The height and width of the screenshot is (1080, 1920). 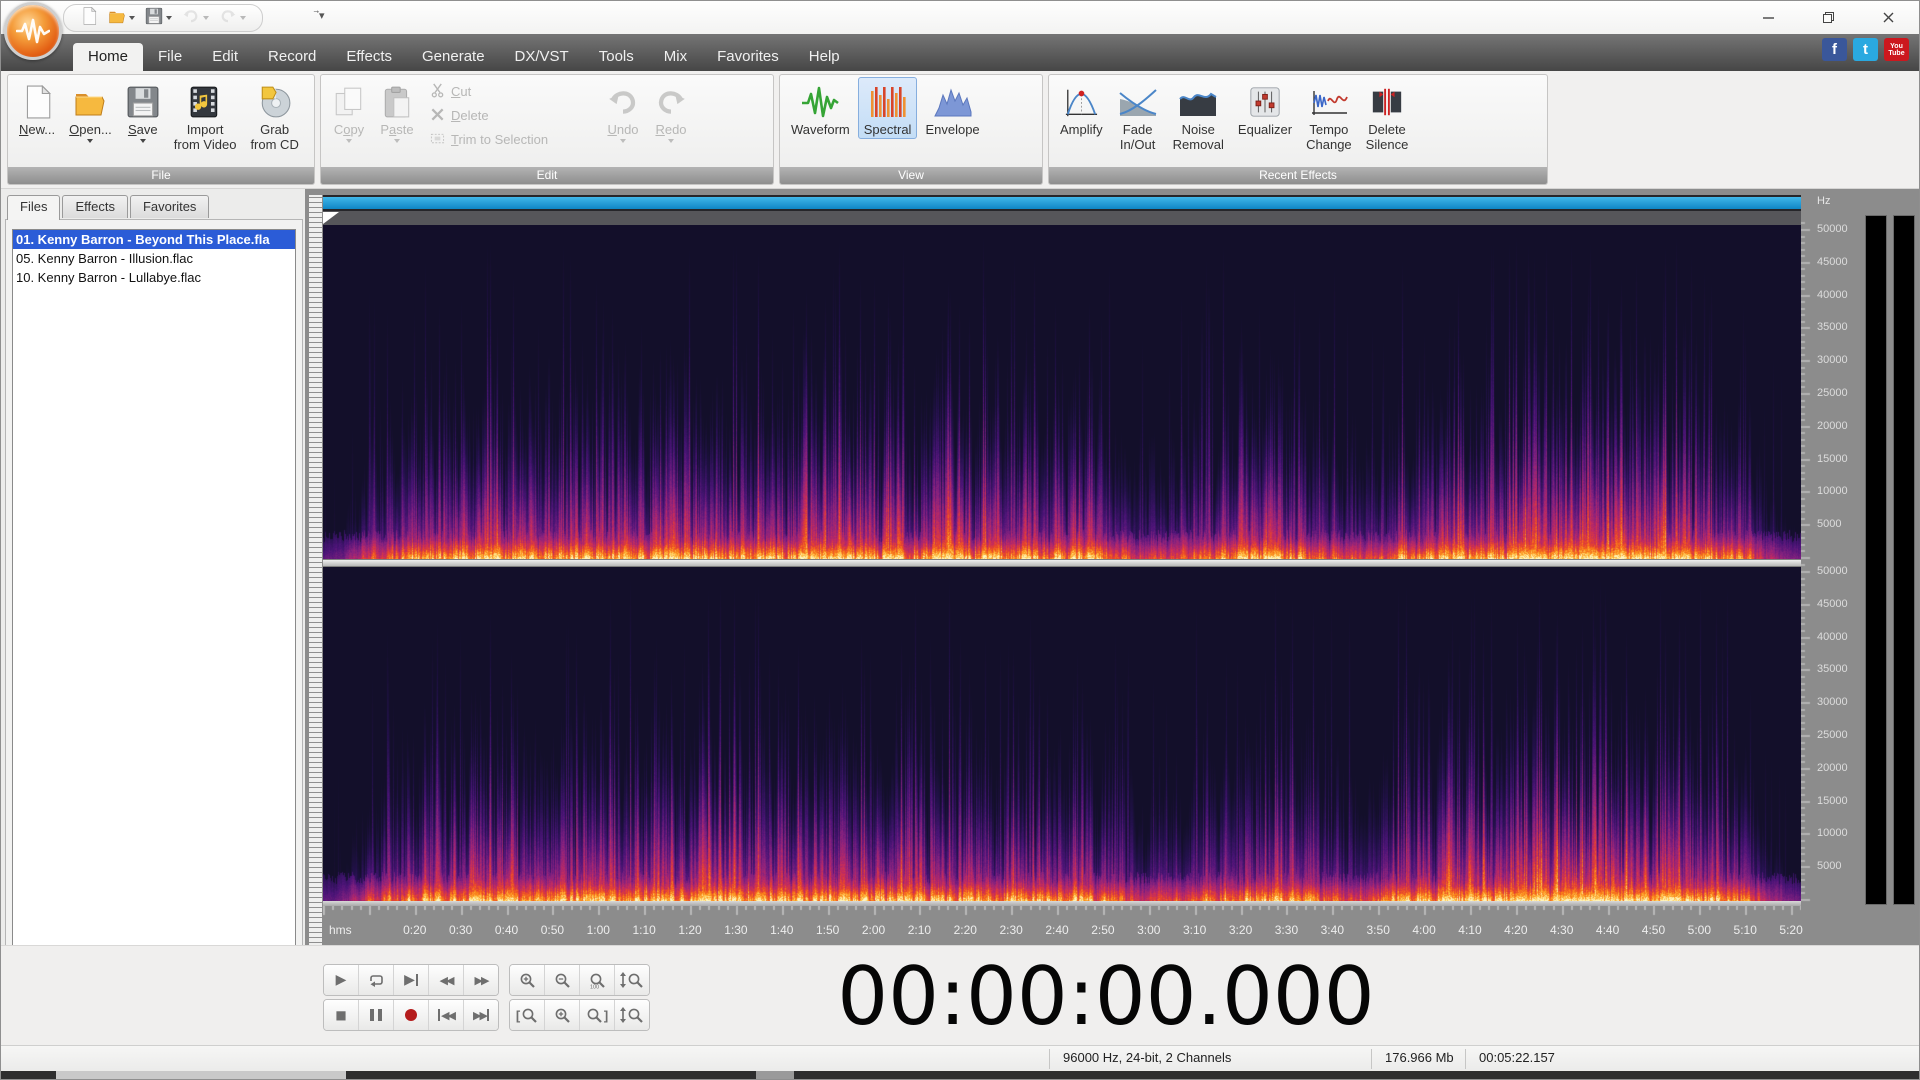 What do you see at coordinates (143, 111) in the screenshot?
I see `save-button: Save` at bounding box center [143, 111].